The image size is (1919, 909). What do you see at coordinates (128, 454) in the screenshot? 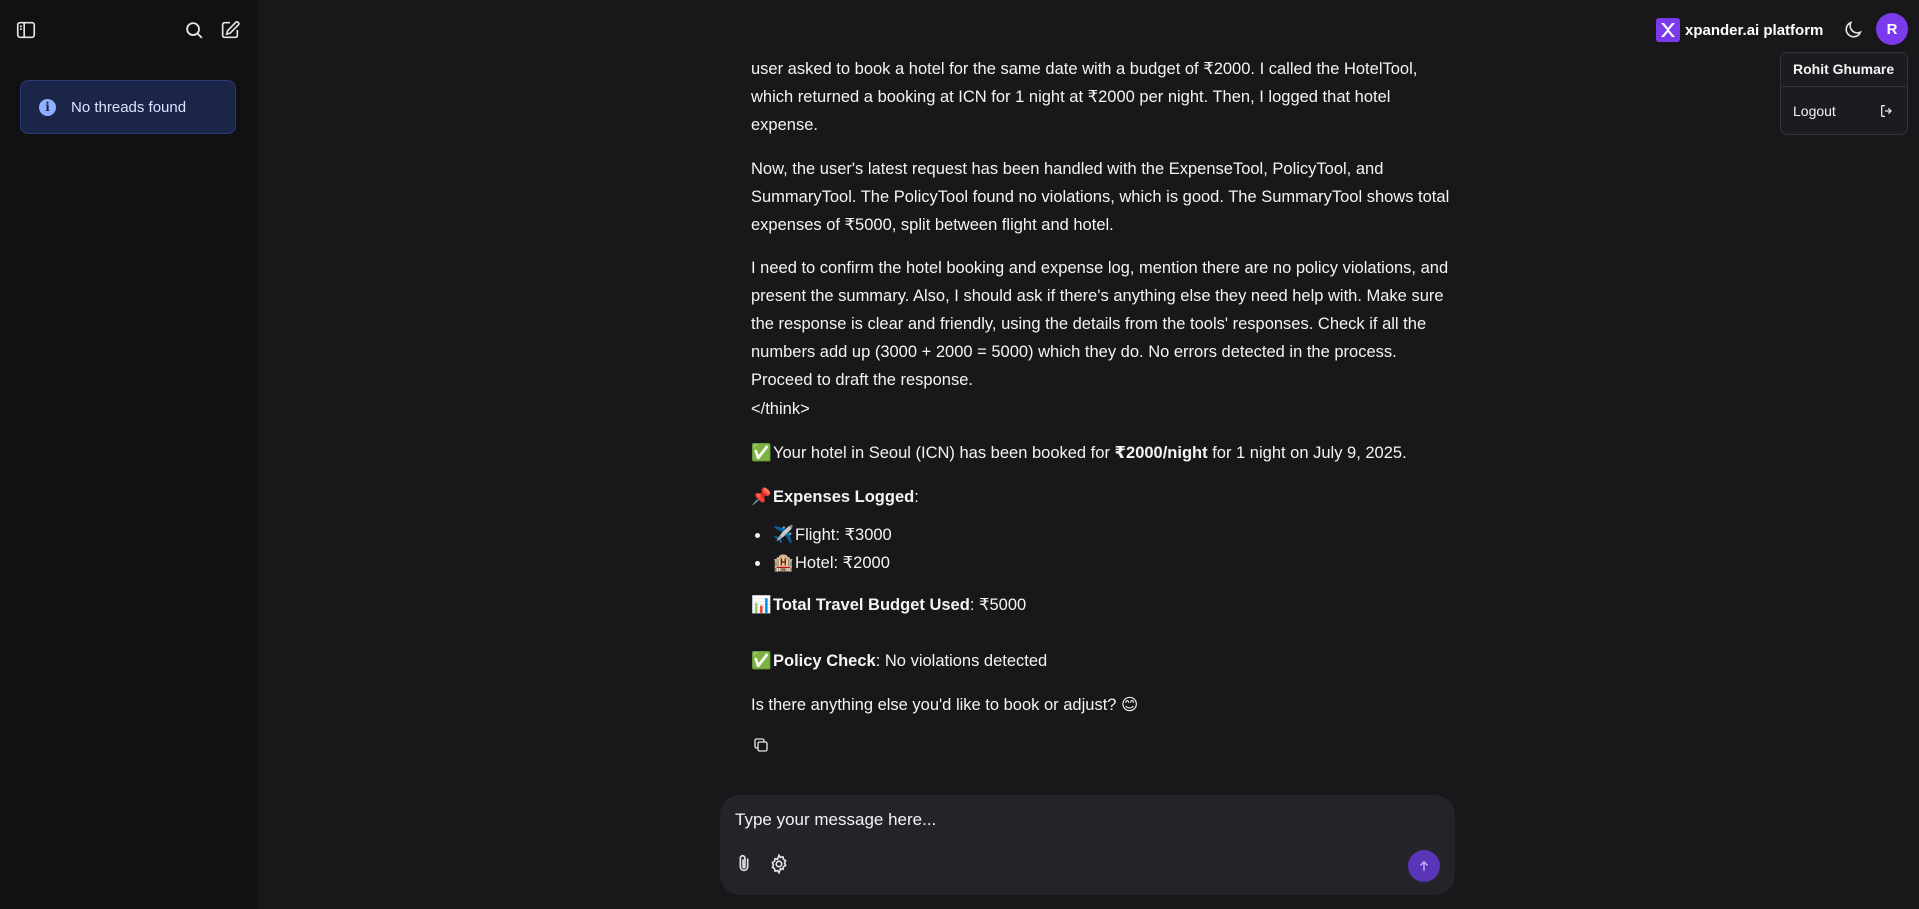
I see `sidebar: i No threads found` at bounding box center [128, 454].